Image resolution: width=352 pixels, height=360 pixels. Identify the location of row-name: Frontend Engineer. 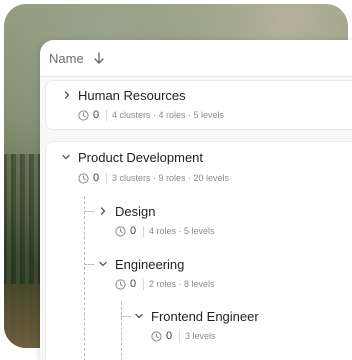
(205, 316).